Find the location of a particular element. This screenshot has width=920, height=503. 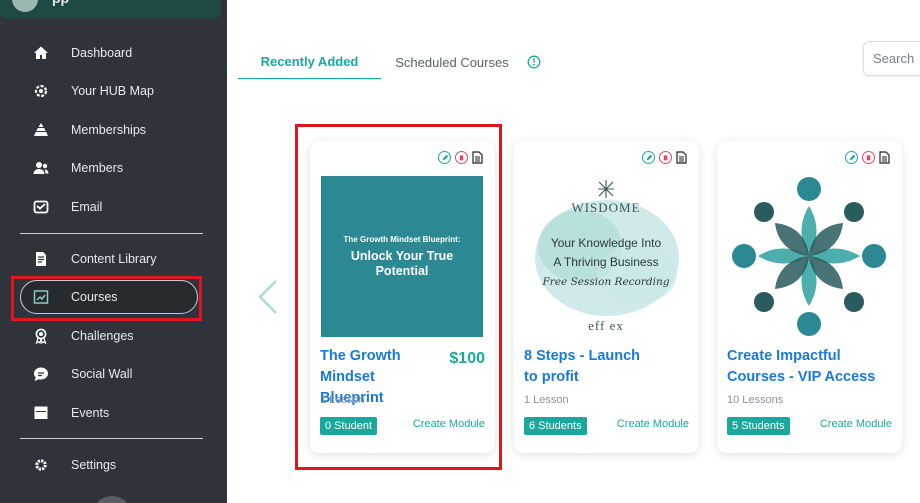

sidebar-item-label: Content Library is located at coordinates (114, 259).